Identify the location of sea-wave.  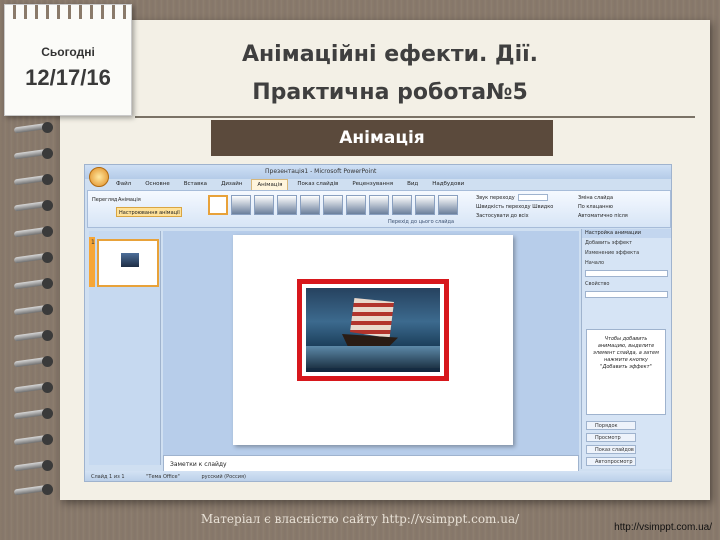
(373, 357).